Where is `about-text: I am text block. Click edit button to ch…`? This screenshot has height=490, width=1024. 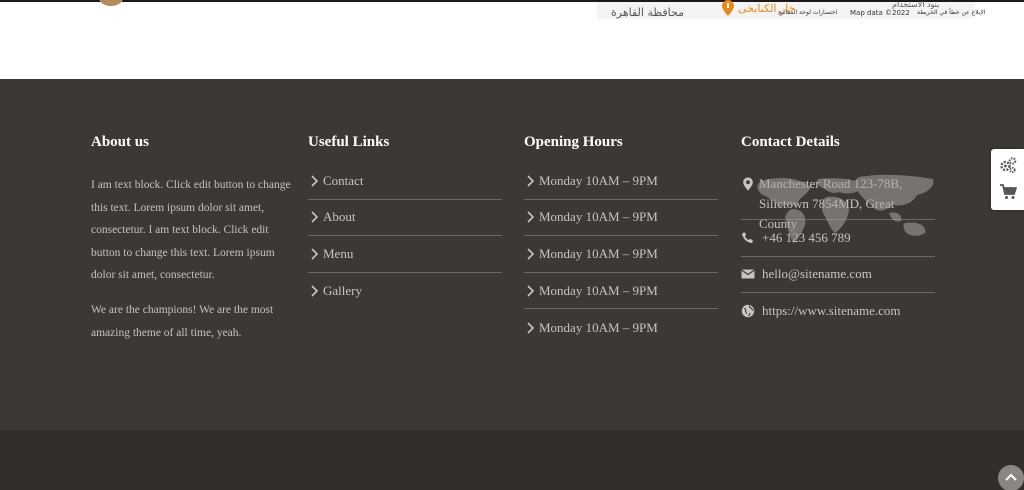 about-text: I am text block. Click edit button to ch… is located at coordinates (191, 259).